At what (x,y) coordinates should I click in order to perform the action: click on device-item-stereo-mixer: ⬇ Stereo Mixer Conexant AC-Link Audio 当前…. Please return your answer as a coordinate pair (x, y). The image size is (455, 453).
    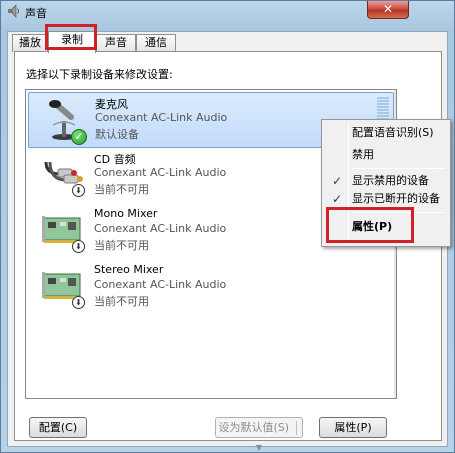
    Looking at the image, I should click on (211, 288).